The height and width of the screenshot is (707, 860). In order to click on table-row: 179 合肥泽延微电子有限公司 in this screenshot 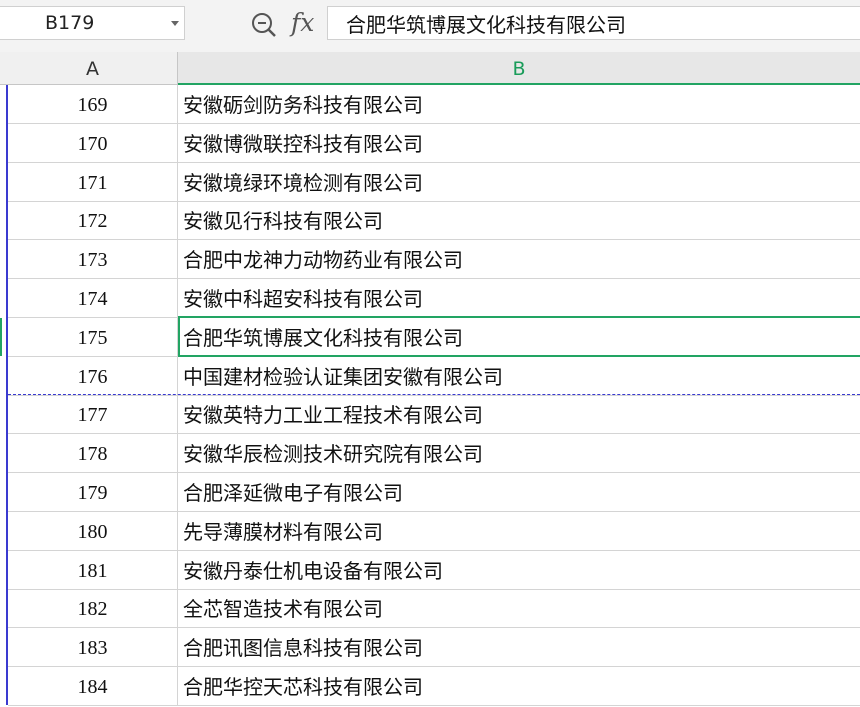, I will do `click(434, 492)`.